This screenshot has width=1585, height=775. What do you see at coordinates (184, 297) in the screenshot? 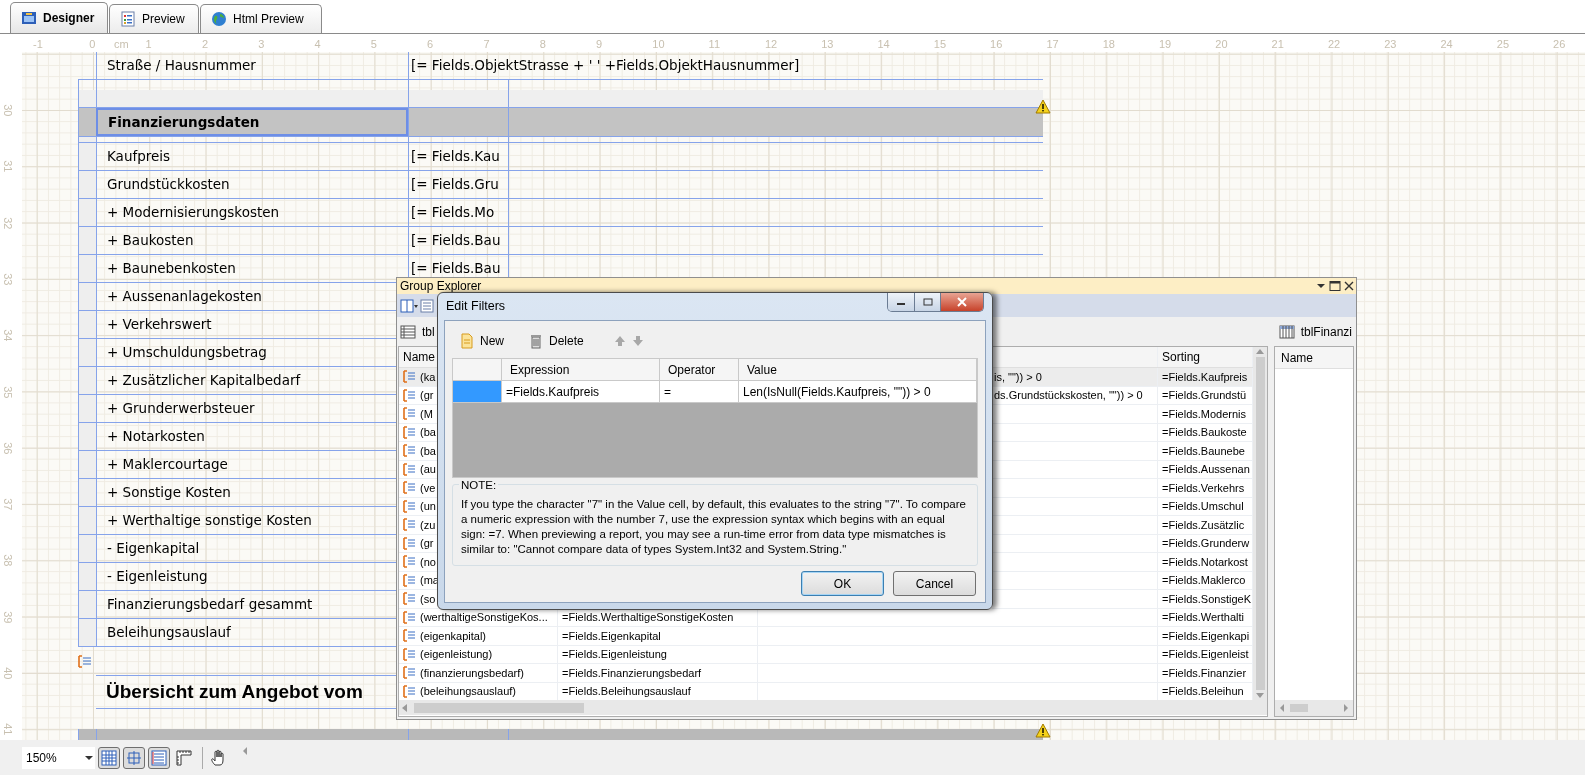
I see `field-label: + Aussenanlagekosten` at bounding box center [184, 297].